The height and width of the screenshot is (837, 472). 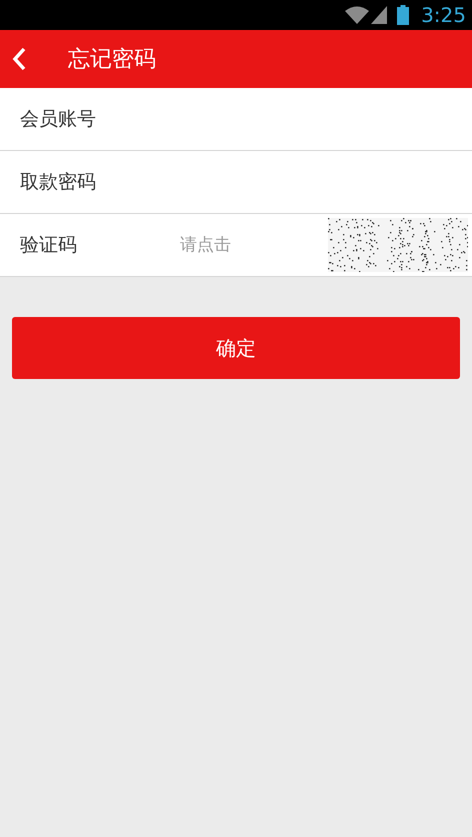 What do you see at coordinates (357, 15) in the screenshot?
I see `wifi-icon` at bounding box center [357, 15].